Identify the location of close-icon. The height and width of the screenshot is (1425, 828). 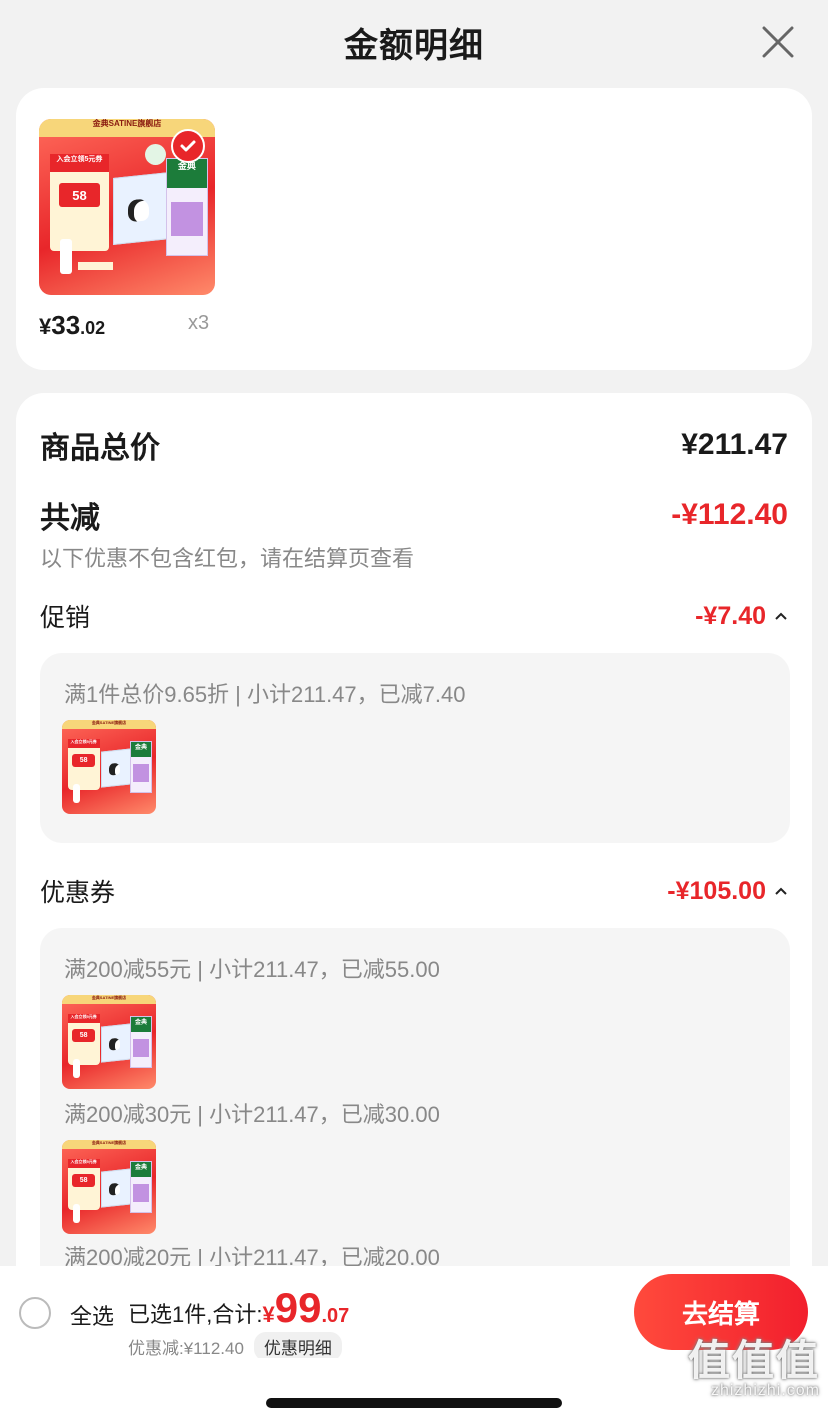
(778, 42).